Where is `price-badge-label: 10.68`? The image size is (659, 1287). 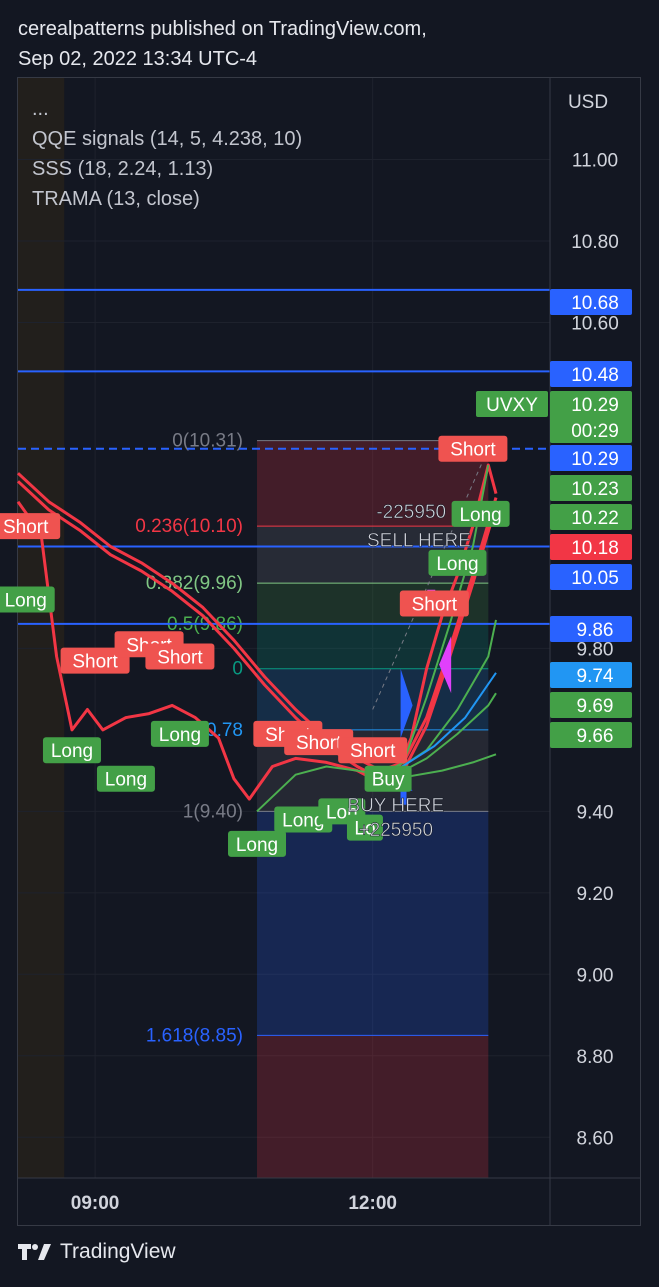
price-badge-label: 10.68 is located at coordinates (595, 303).